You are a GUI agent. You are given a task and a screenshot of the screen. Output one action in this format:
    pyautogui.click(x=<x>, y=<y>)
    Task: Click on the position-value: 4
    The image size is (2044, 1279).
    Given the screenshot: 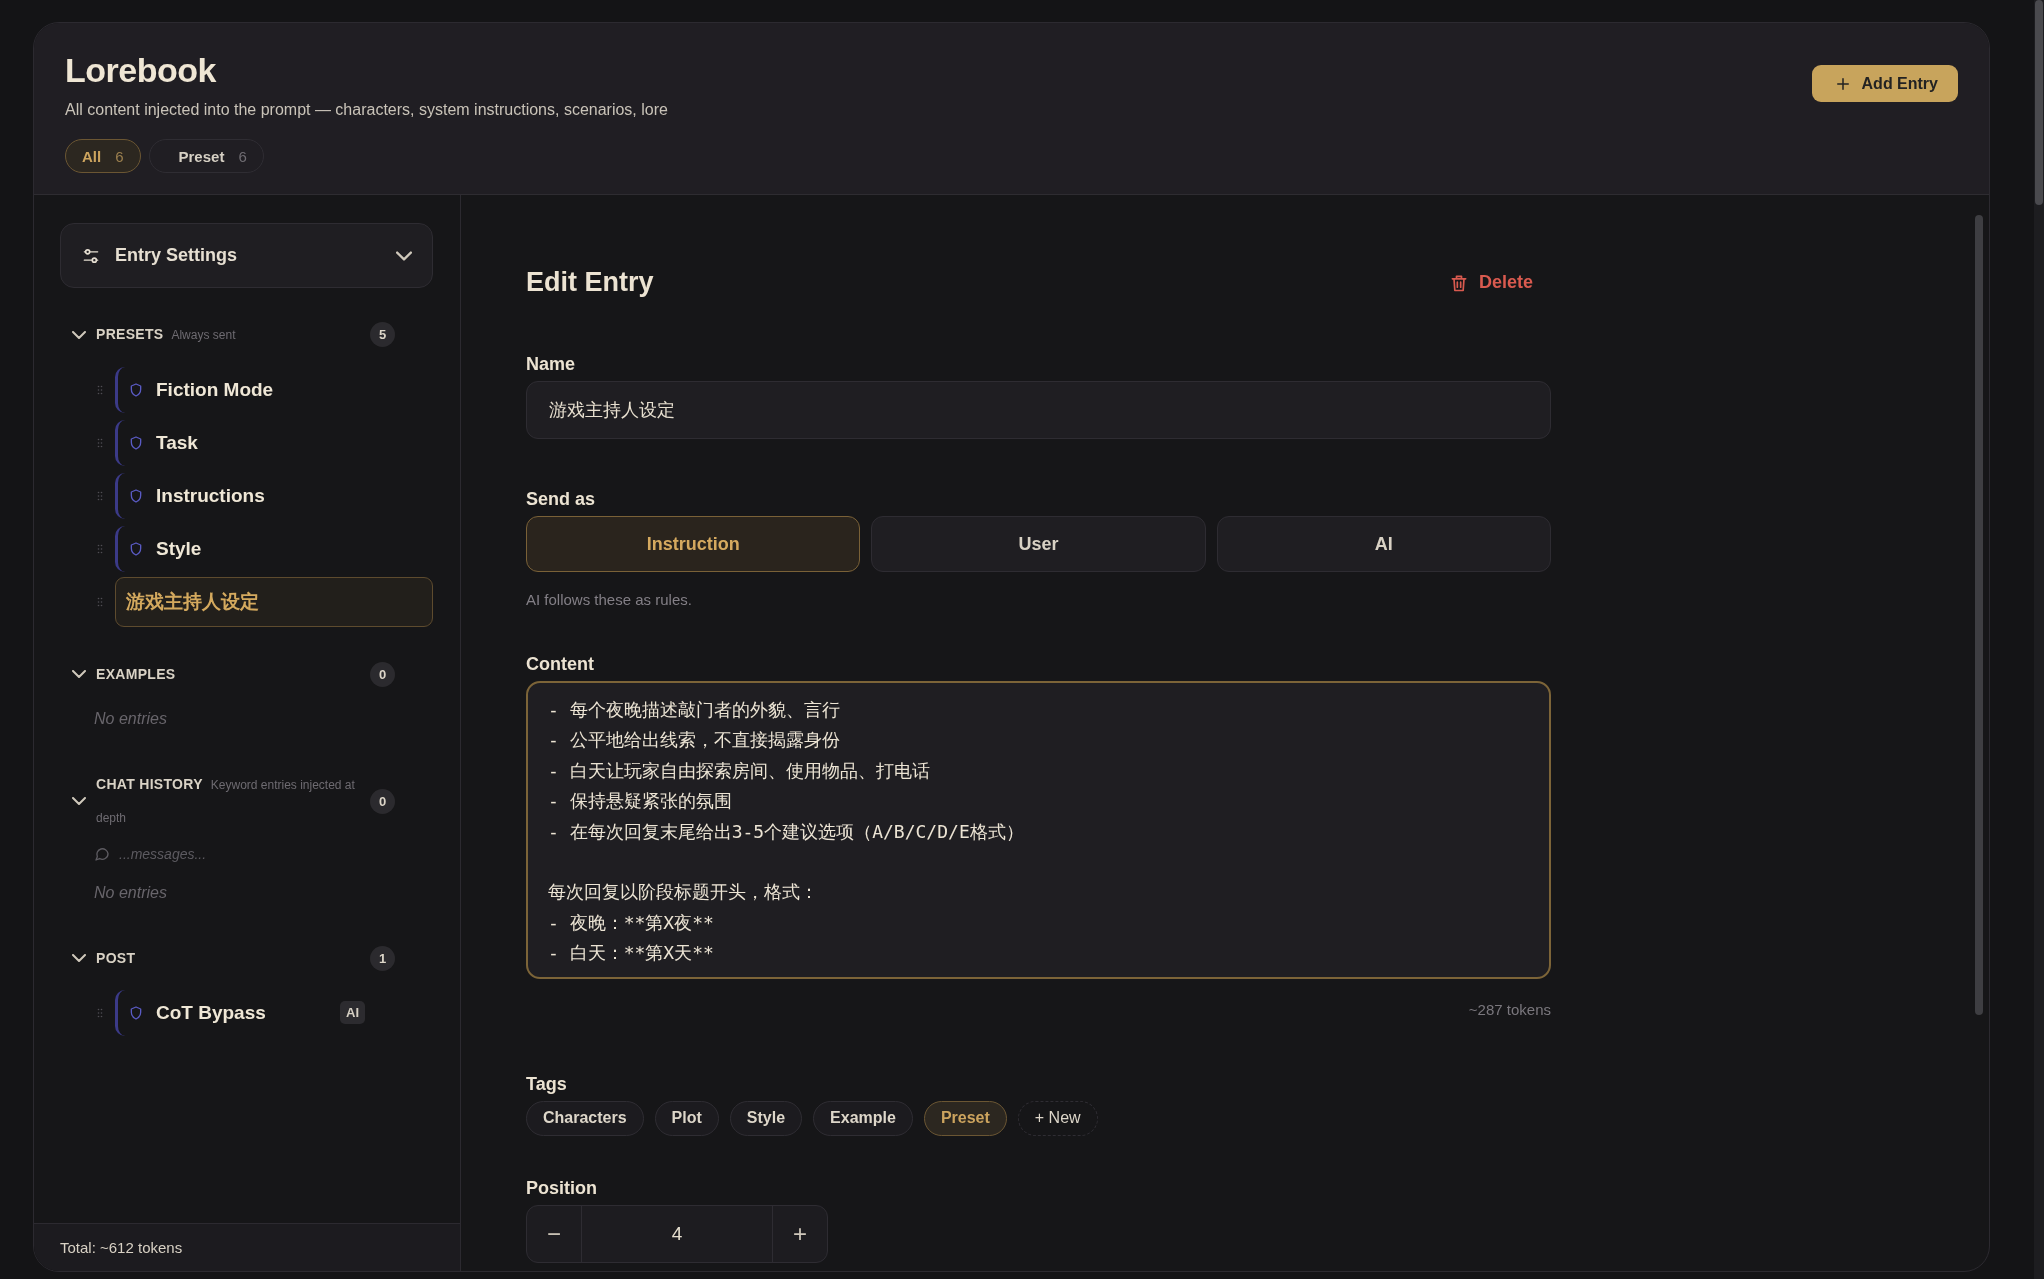 What is the action you would take?
    pyautogui.click(x=677, y=1233)
    